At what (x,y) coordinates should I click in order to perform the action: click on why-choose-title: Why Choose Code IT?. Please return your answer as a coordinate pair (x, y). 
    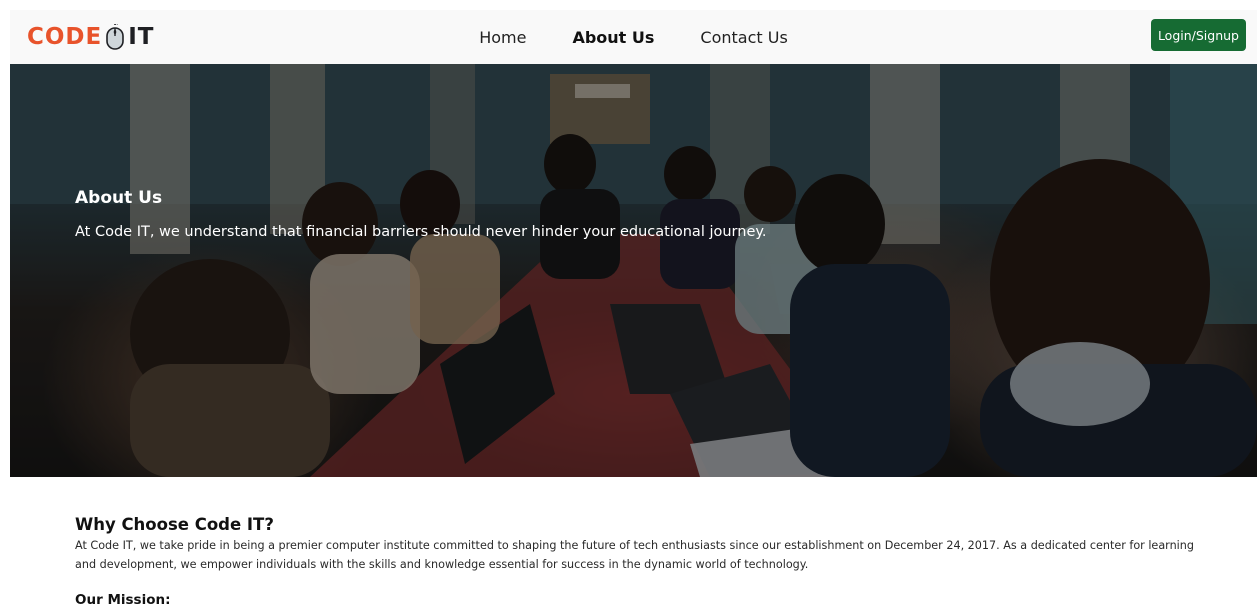
    Looking at the image, I should click on (174, 524).